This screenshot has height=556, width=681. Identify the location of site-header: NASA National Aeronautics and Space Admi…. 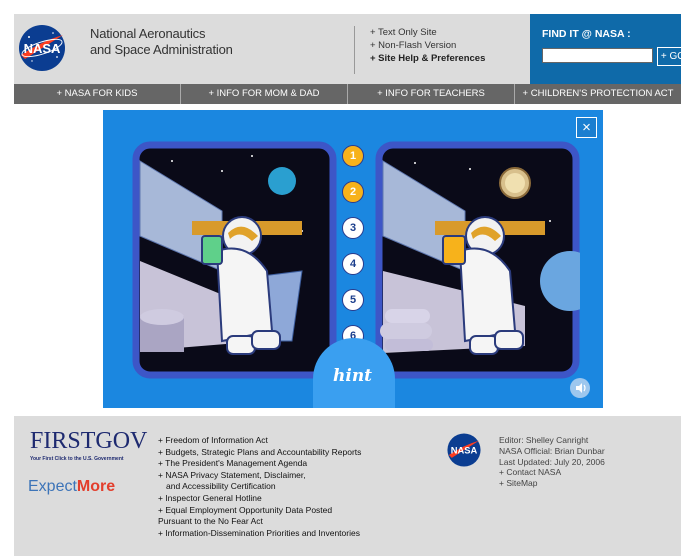
(347, 49).